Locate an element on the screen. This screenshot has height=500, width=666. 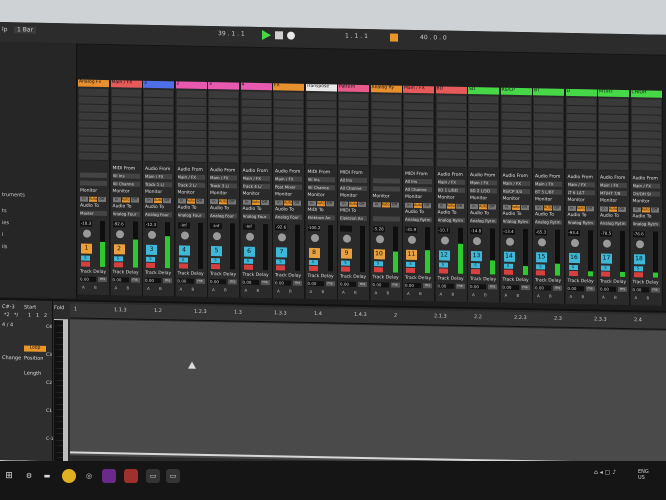
volume-value: -78.5 is located at coordinates (606, 233).